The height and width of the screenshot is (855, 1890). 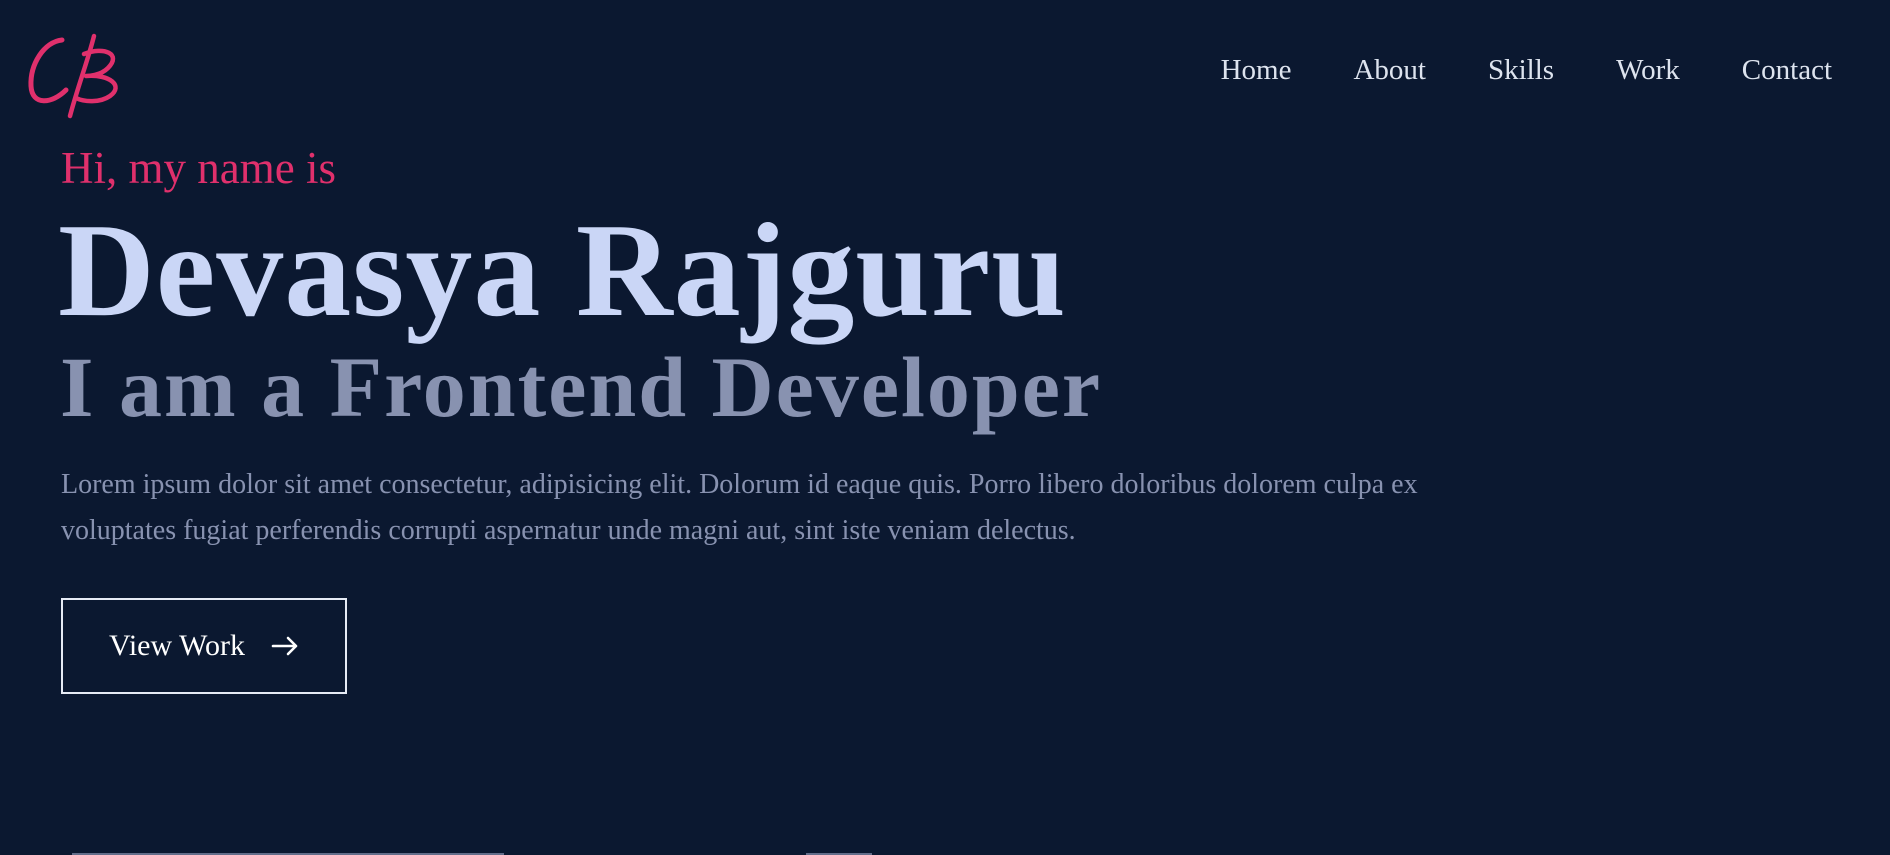 I want to click on handwritten-initials-logo-icon, so click(x=73, y=76).